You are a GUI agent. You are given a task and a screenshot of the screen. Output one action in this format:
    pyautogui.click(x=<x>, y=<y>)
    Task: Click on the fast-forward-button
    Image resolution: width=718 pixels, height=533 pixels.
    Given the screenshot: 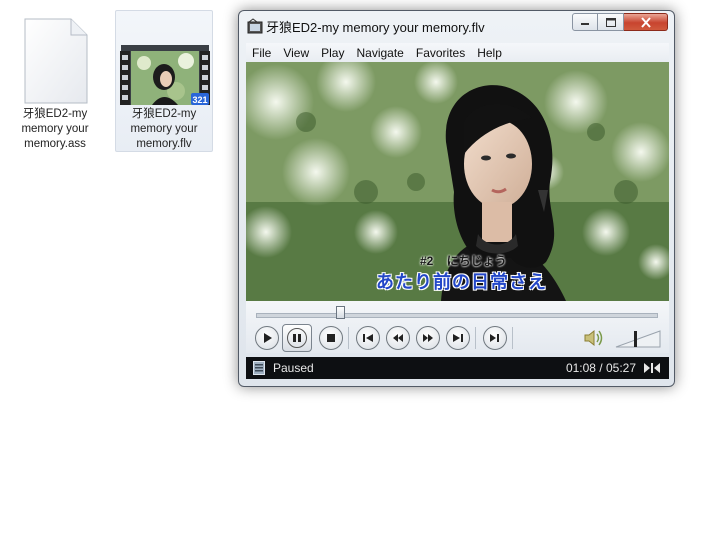 What is the action you would take?
    pyautogui.click(x=428, y=338)
    